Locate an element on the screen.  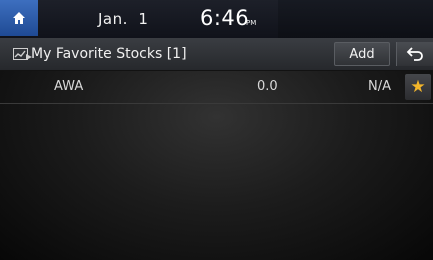
stock-change: N/A is located at coordinates (379, 86).